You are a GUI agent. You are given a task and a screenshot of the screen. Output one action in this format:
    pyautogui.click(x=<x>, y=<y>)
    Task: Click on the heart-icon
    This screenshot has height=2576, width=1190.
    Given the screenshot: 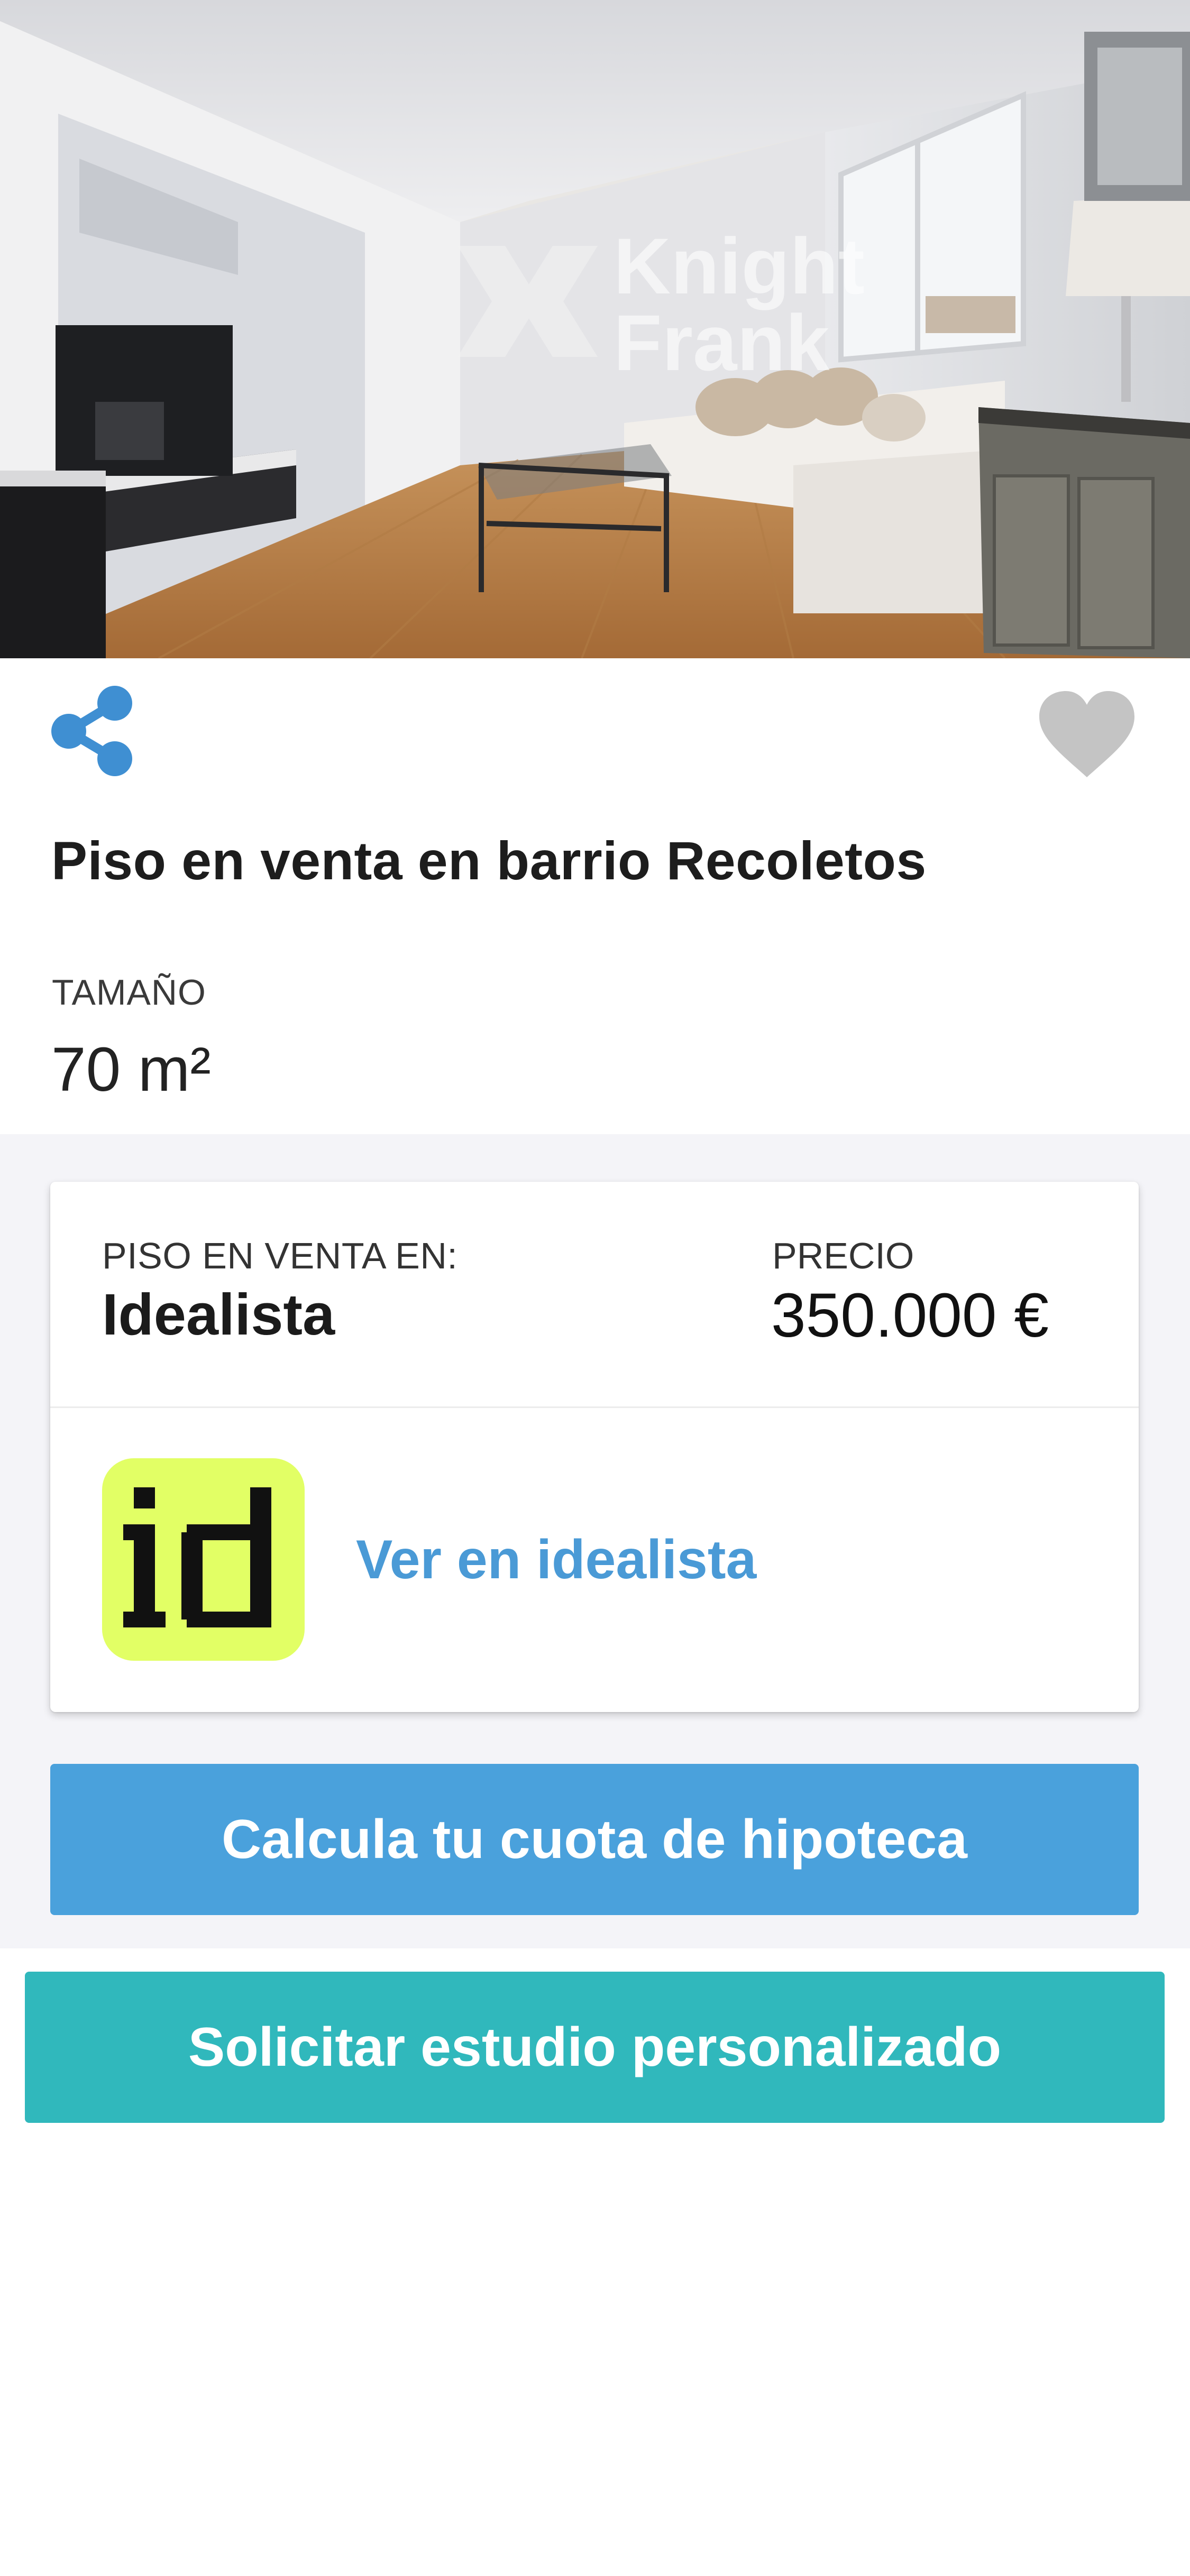 What is the action you would take?
    pyautogui.click(x=1086, y=734)
    